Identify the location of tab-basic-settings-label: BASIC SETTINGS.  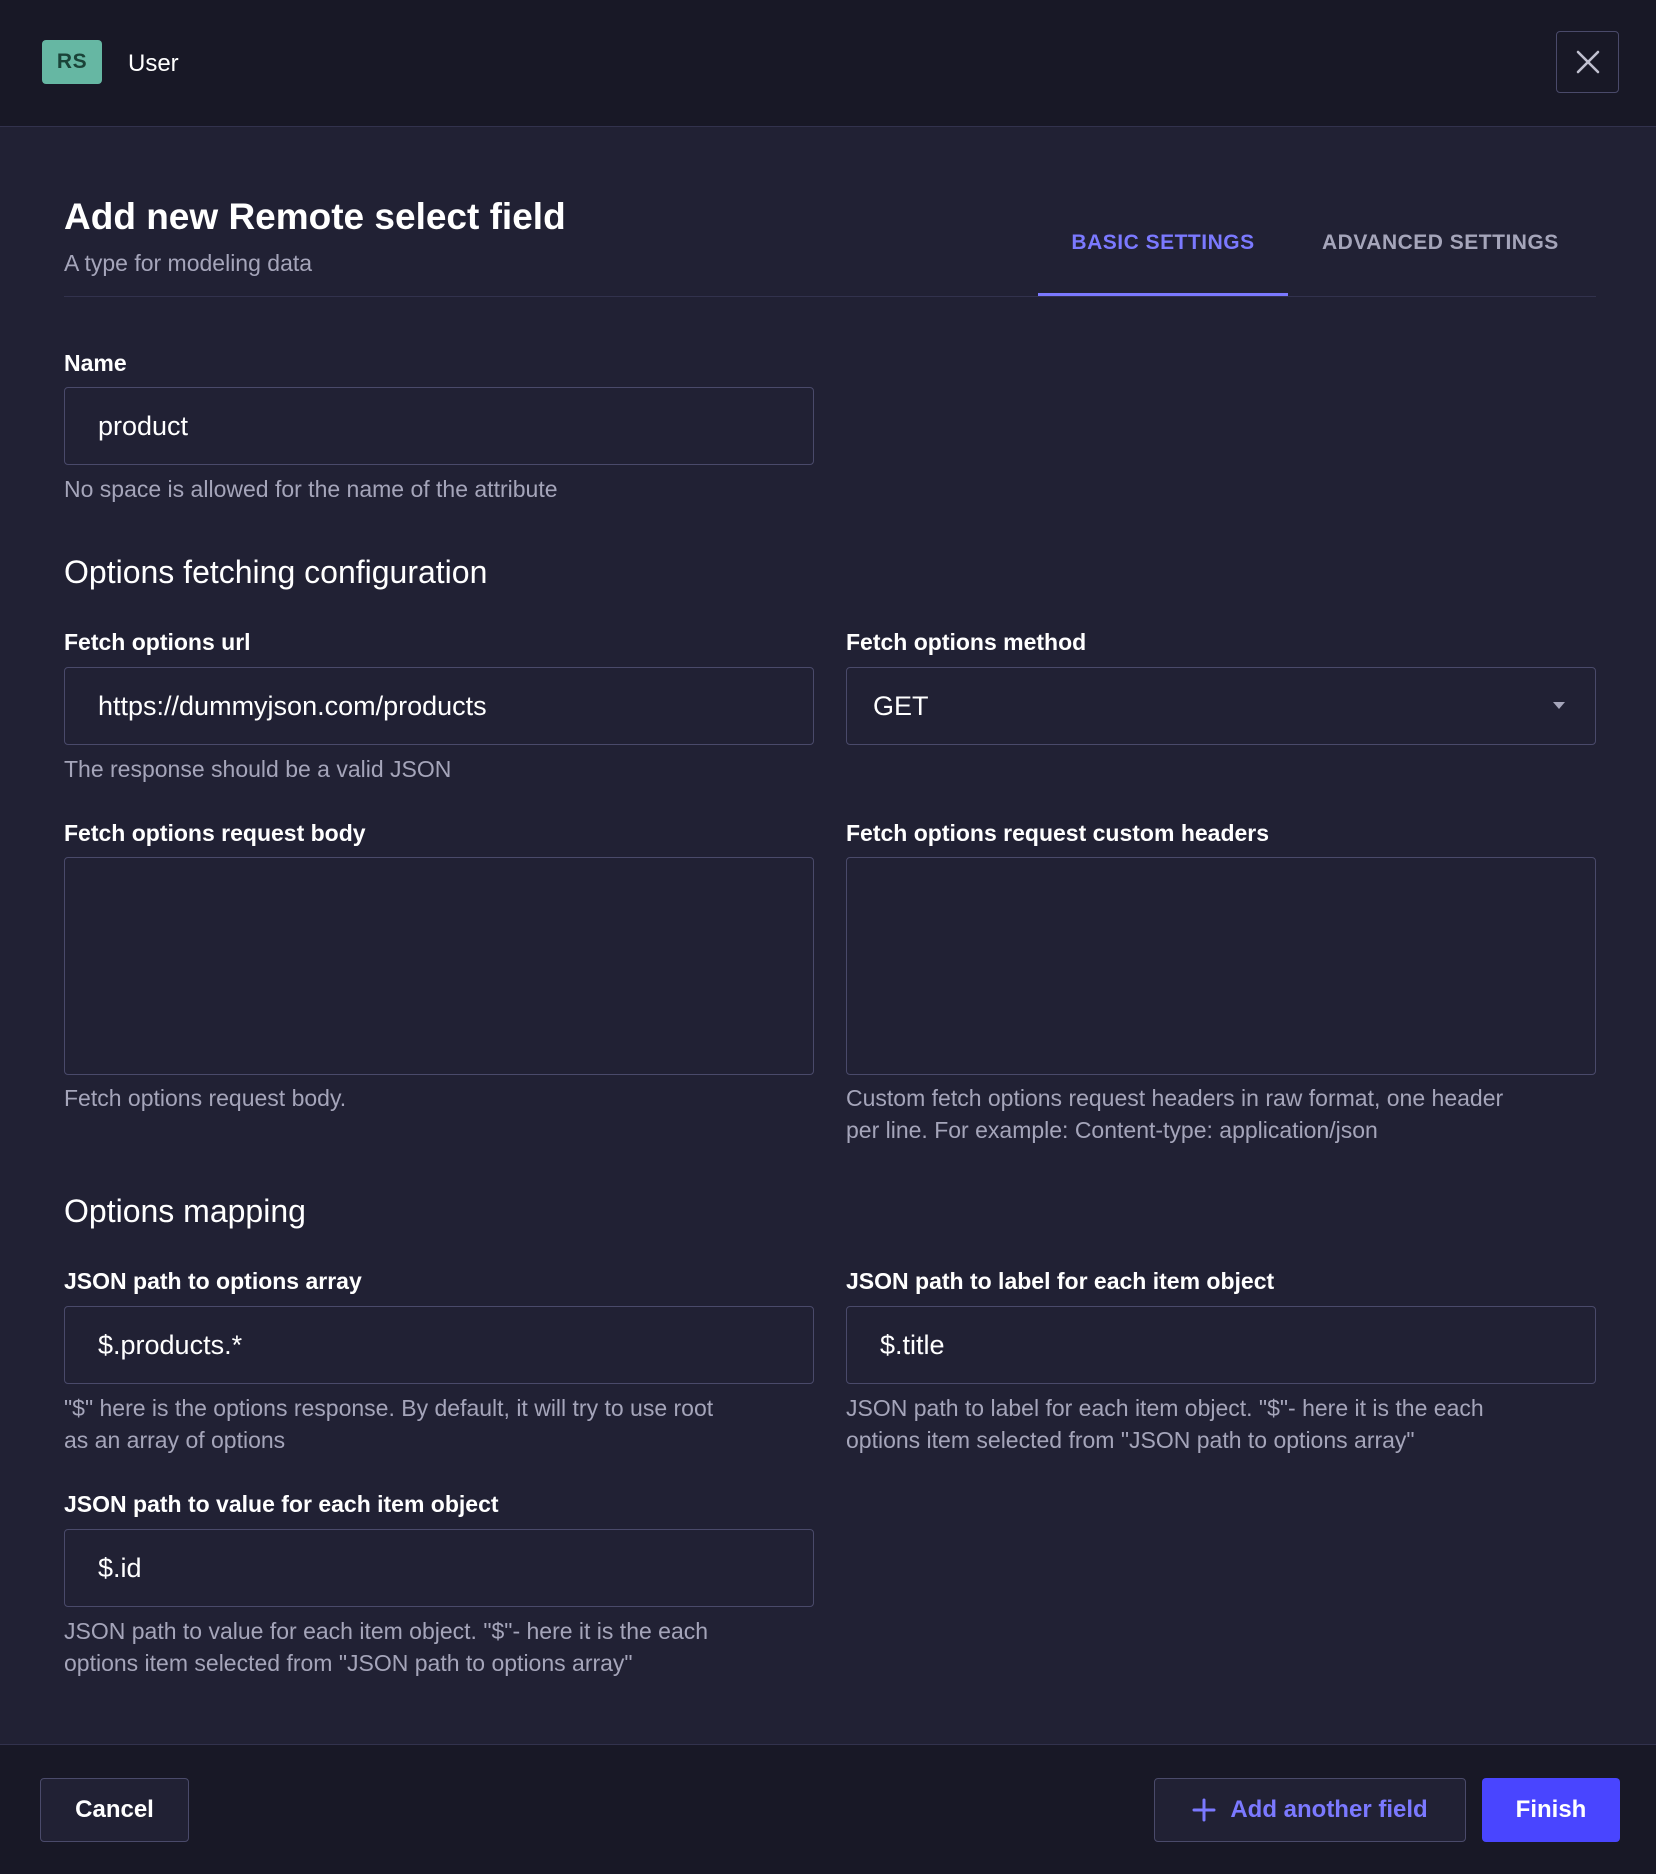
(1163, 242).